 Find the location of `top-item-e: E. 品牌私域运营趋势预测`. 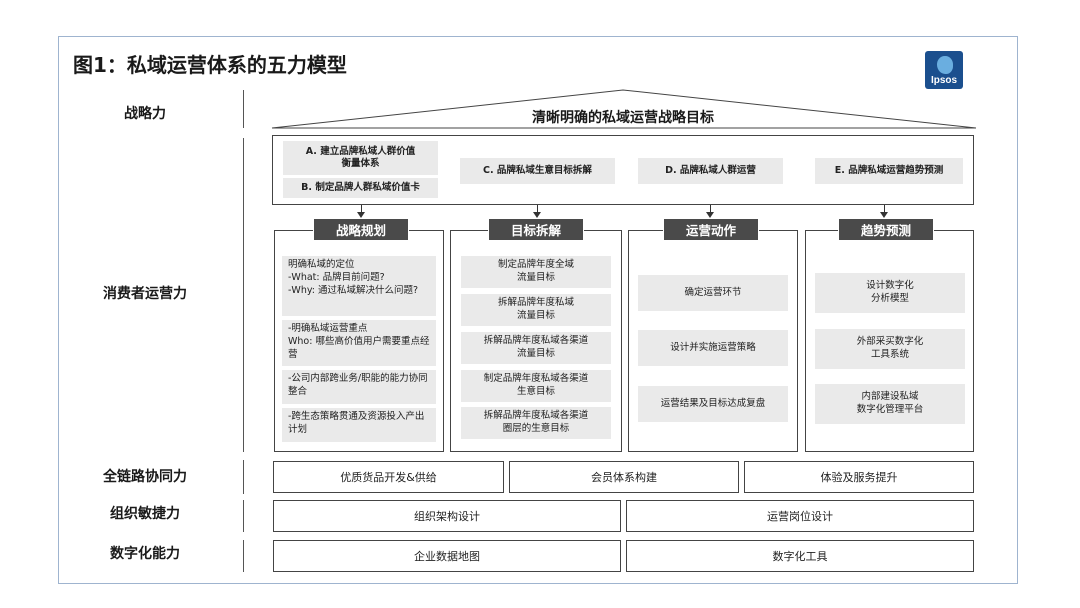

top-item-e: E. 品牌私域运营趋势预测 is located at coordinates (889, 171).